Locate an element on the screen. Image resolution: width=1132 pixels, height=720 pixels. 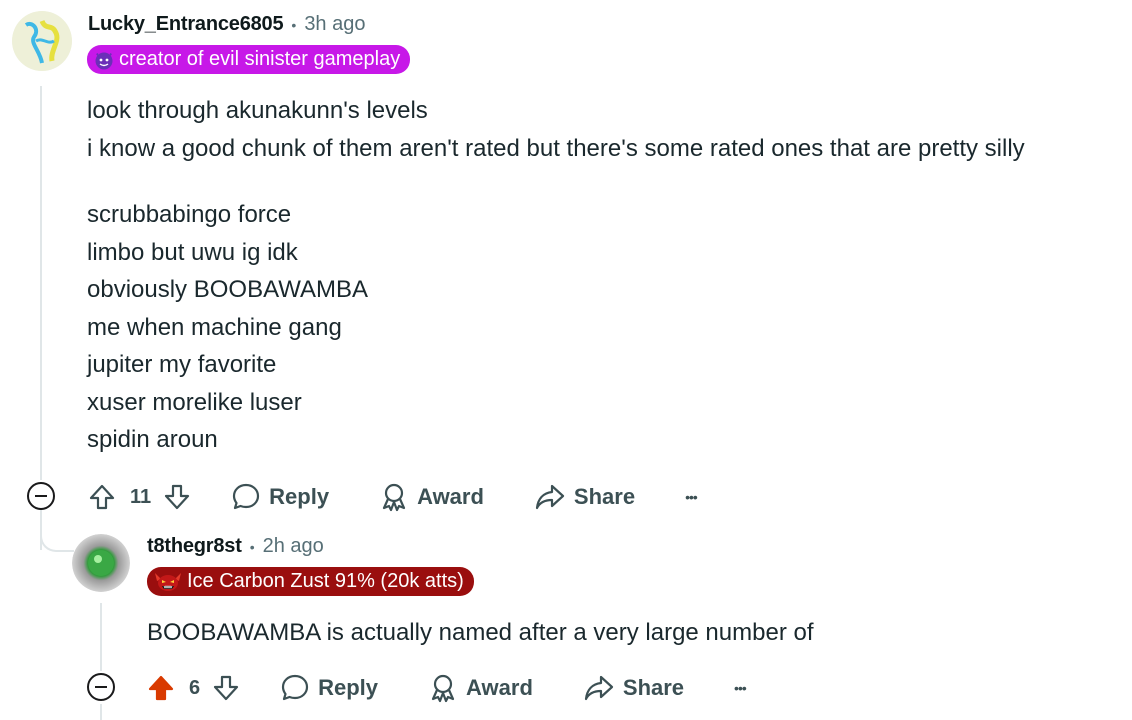
comment-header: t8thegr8st • 2h ago is located at coordinates (235, 546).